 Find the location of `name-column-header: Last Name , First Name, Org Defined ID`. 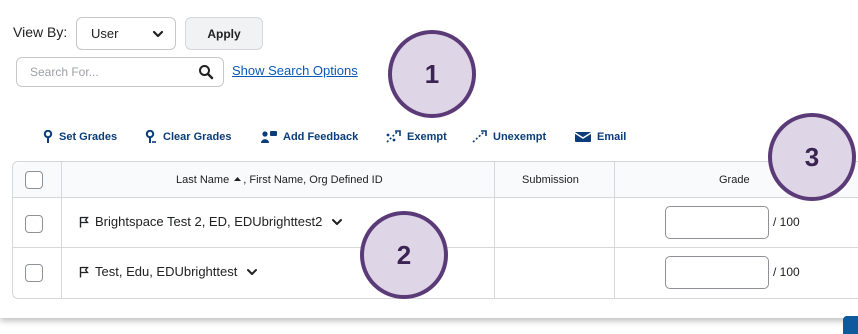

name-column-header: Last Name , First Name, Org Defined ID is located at coordinates (279, 180).